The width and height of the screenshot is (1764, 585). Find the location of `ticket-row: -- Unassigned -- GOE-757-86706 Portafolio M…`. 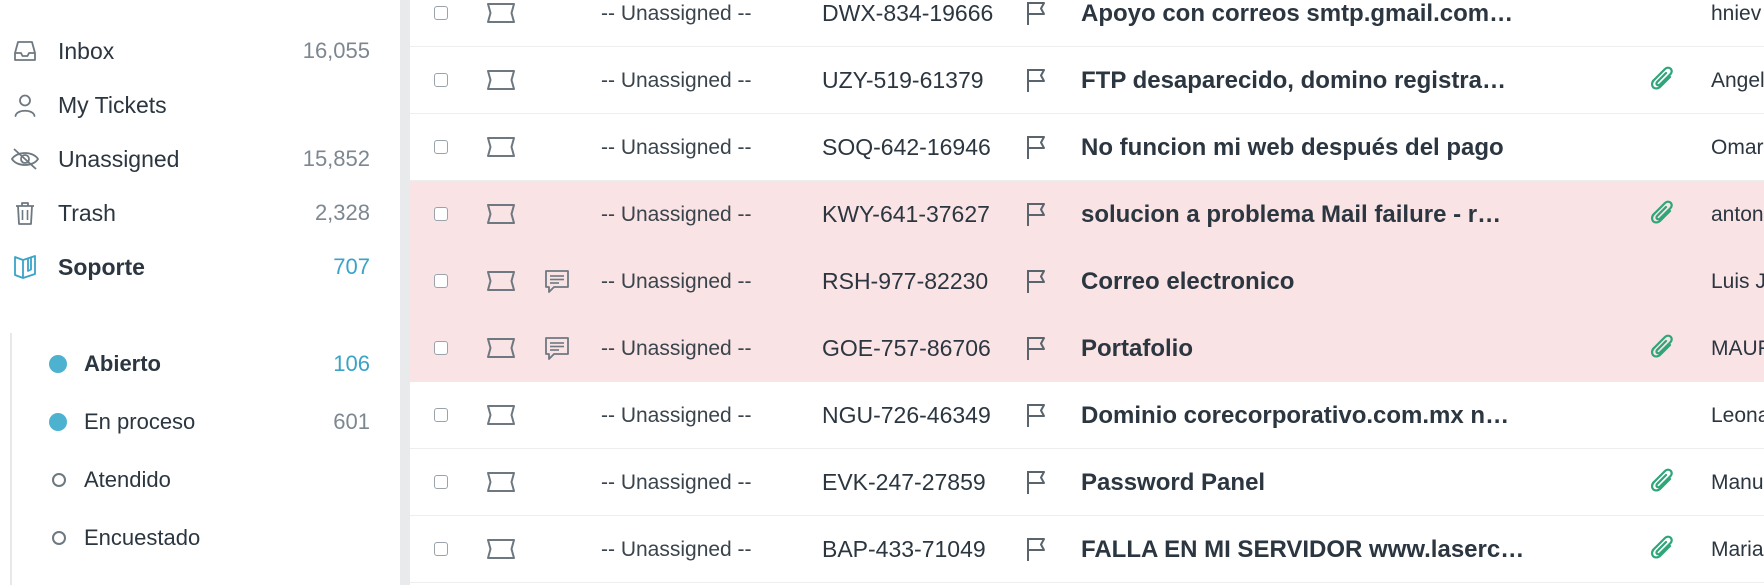

ticket-row: -- Unassigned -- GOE-757-86706 Portafolio M… is located at coordinates (1087, 348).